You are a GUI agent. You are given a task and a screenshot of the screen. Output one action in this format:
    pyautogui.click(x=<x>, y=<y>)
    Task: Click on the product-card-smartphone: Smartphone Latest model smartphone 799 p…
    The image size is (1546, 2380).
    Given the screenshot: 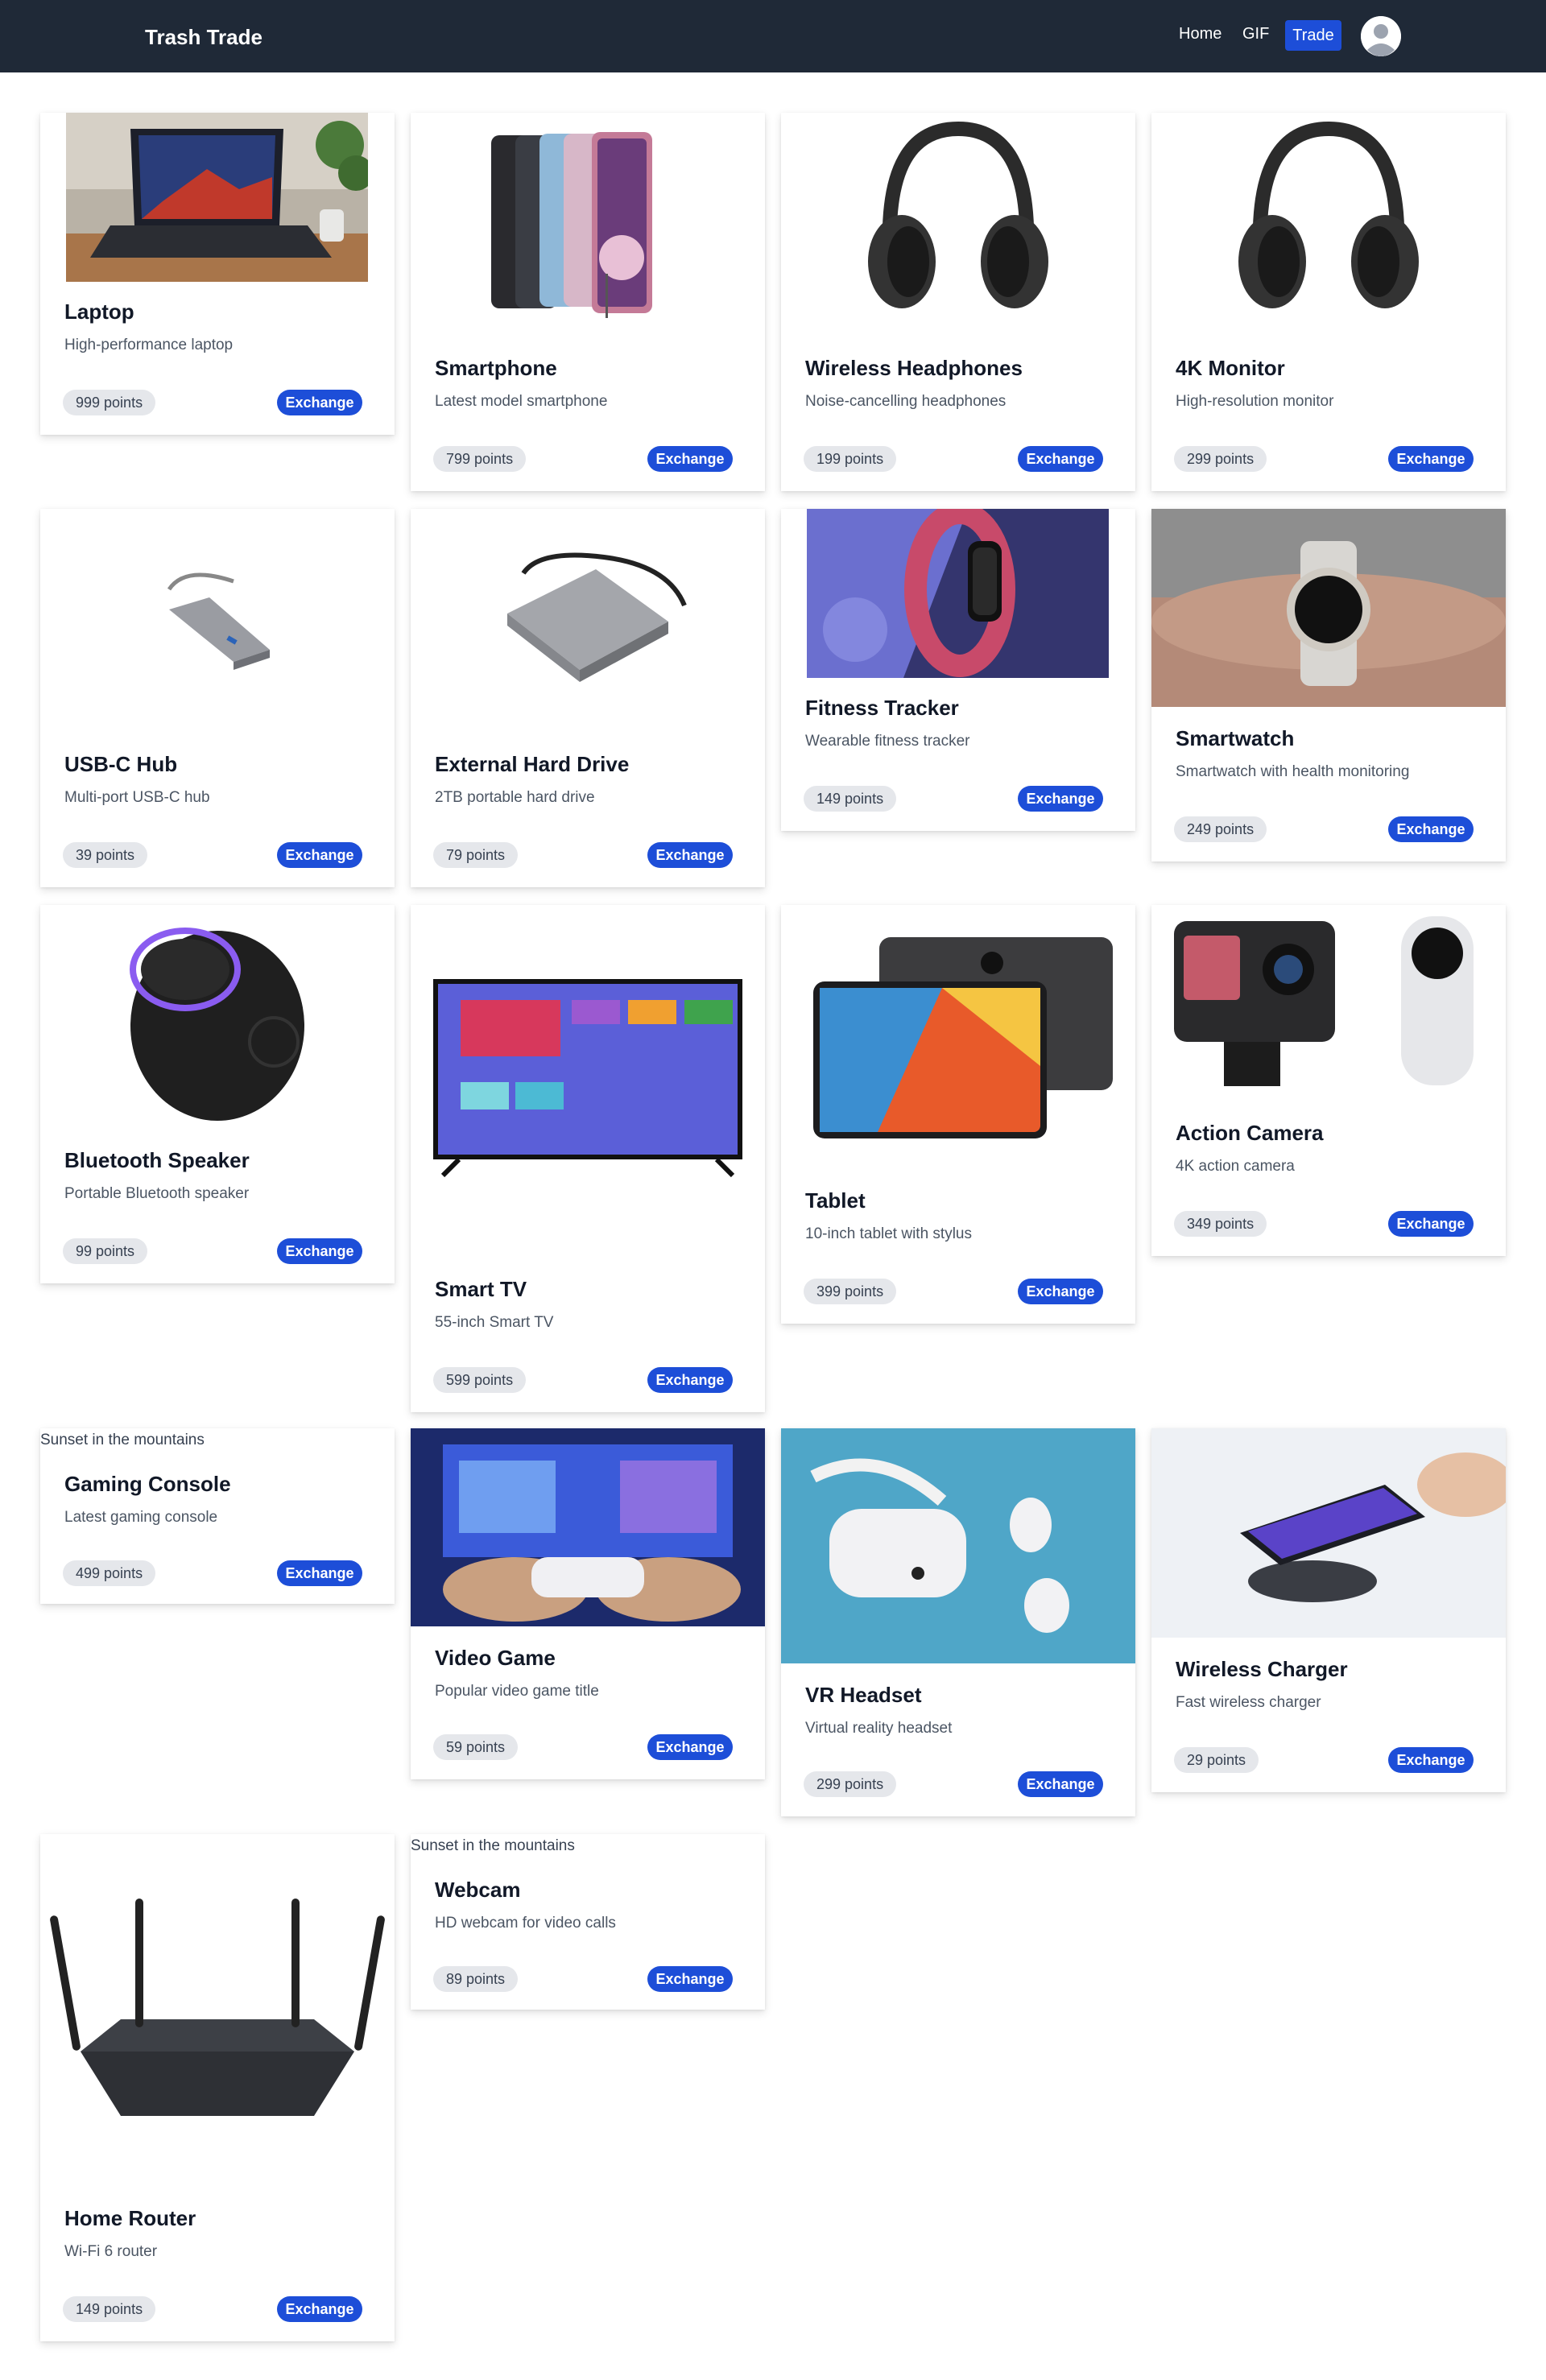 What is the action you would take?
    pyautogui.click(x=588, y=302)
    